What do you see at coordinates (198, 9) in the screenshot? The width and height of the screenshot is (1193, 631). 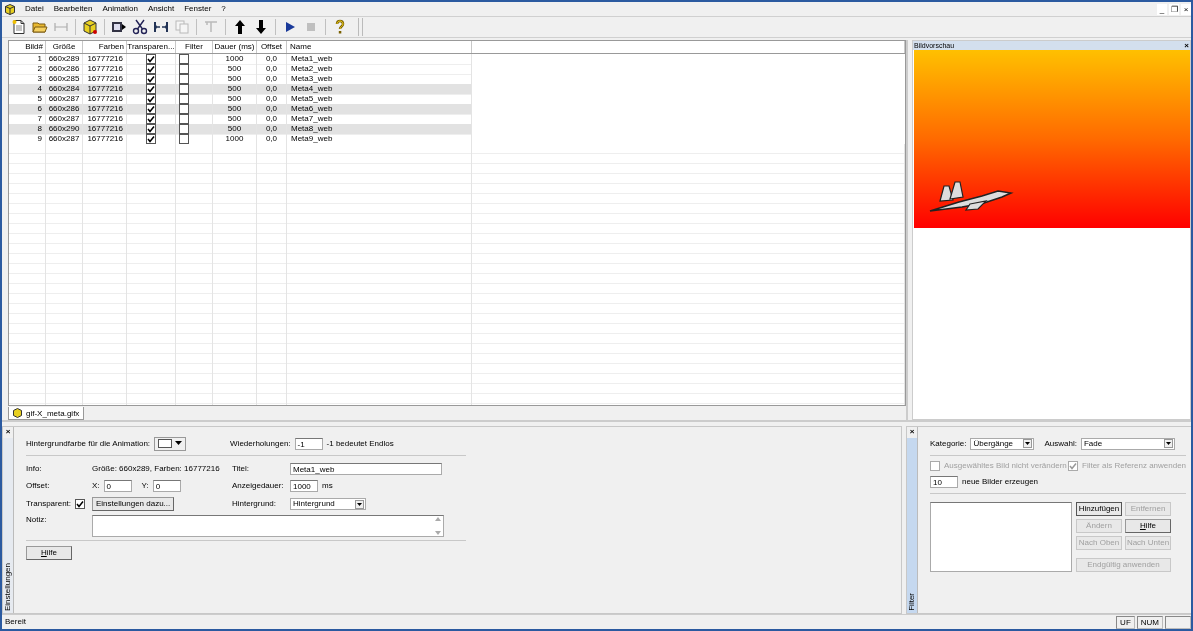 I see `menu-item: Fenster` at bounding box center [198, 9].